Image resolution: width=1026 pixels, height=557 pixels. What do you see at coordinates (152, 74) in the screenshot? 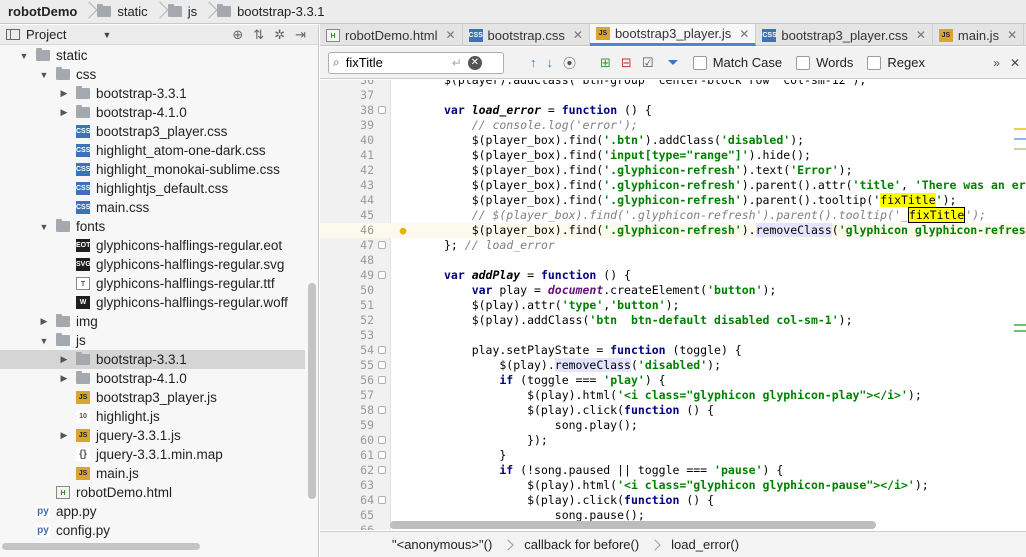
I see `tree-folder: ▼ css` at bounding box center [152, 74].